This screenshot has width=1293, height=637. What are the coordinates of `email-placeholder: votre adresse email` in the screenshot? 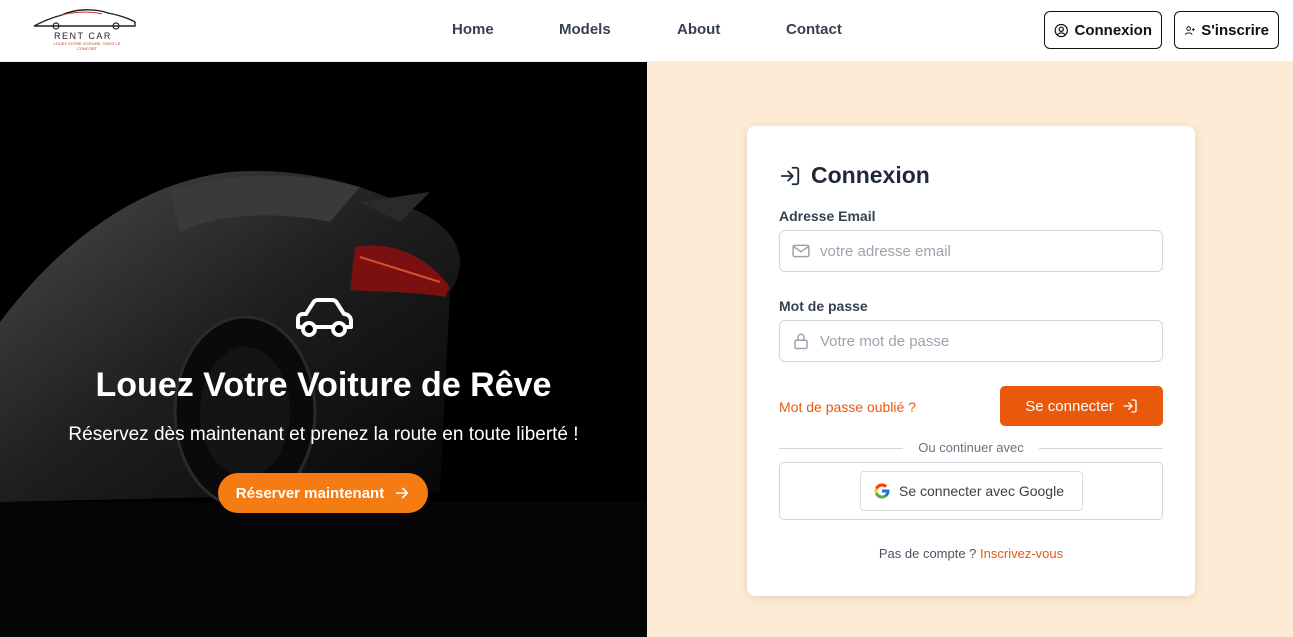 It's located at (885, 251).